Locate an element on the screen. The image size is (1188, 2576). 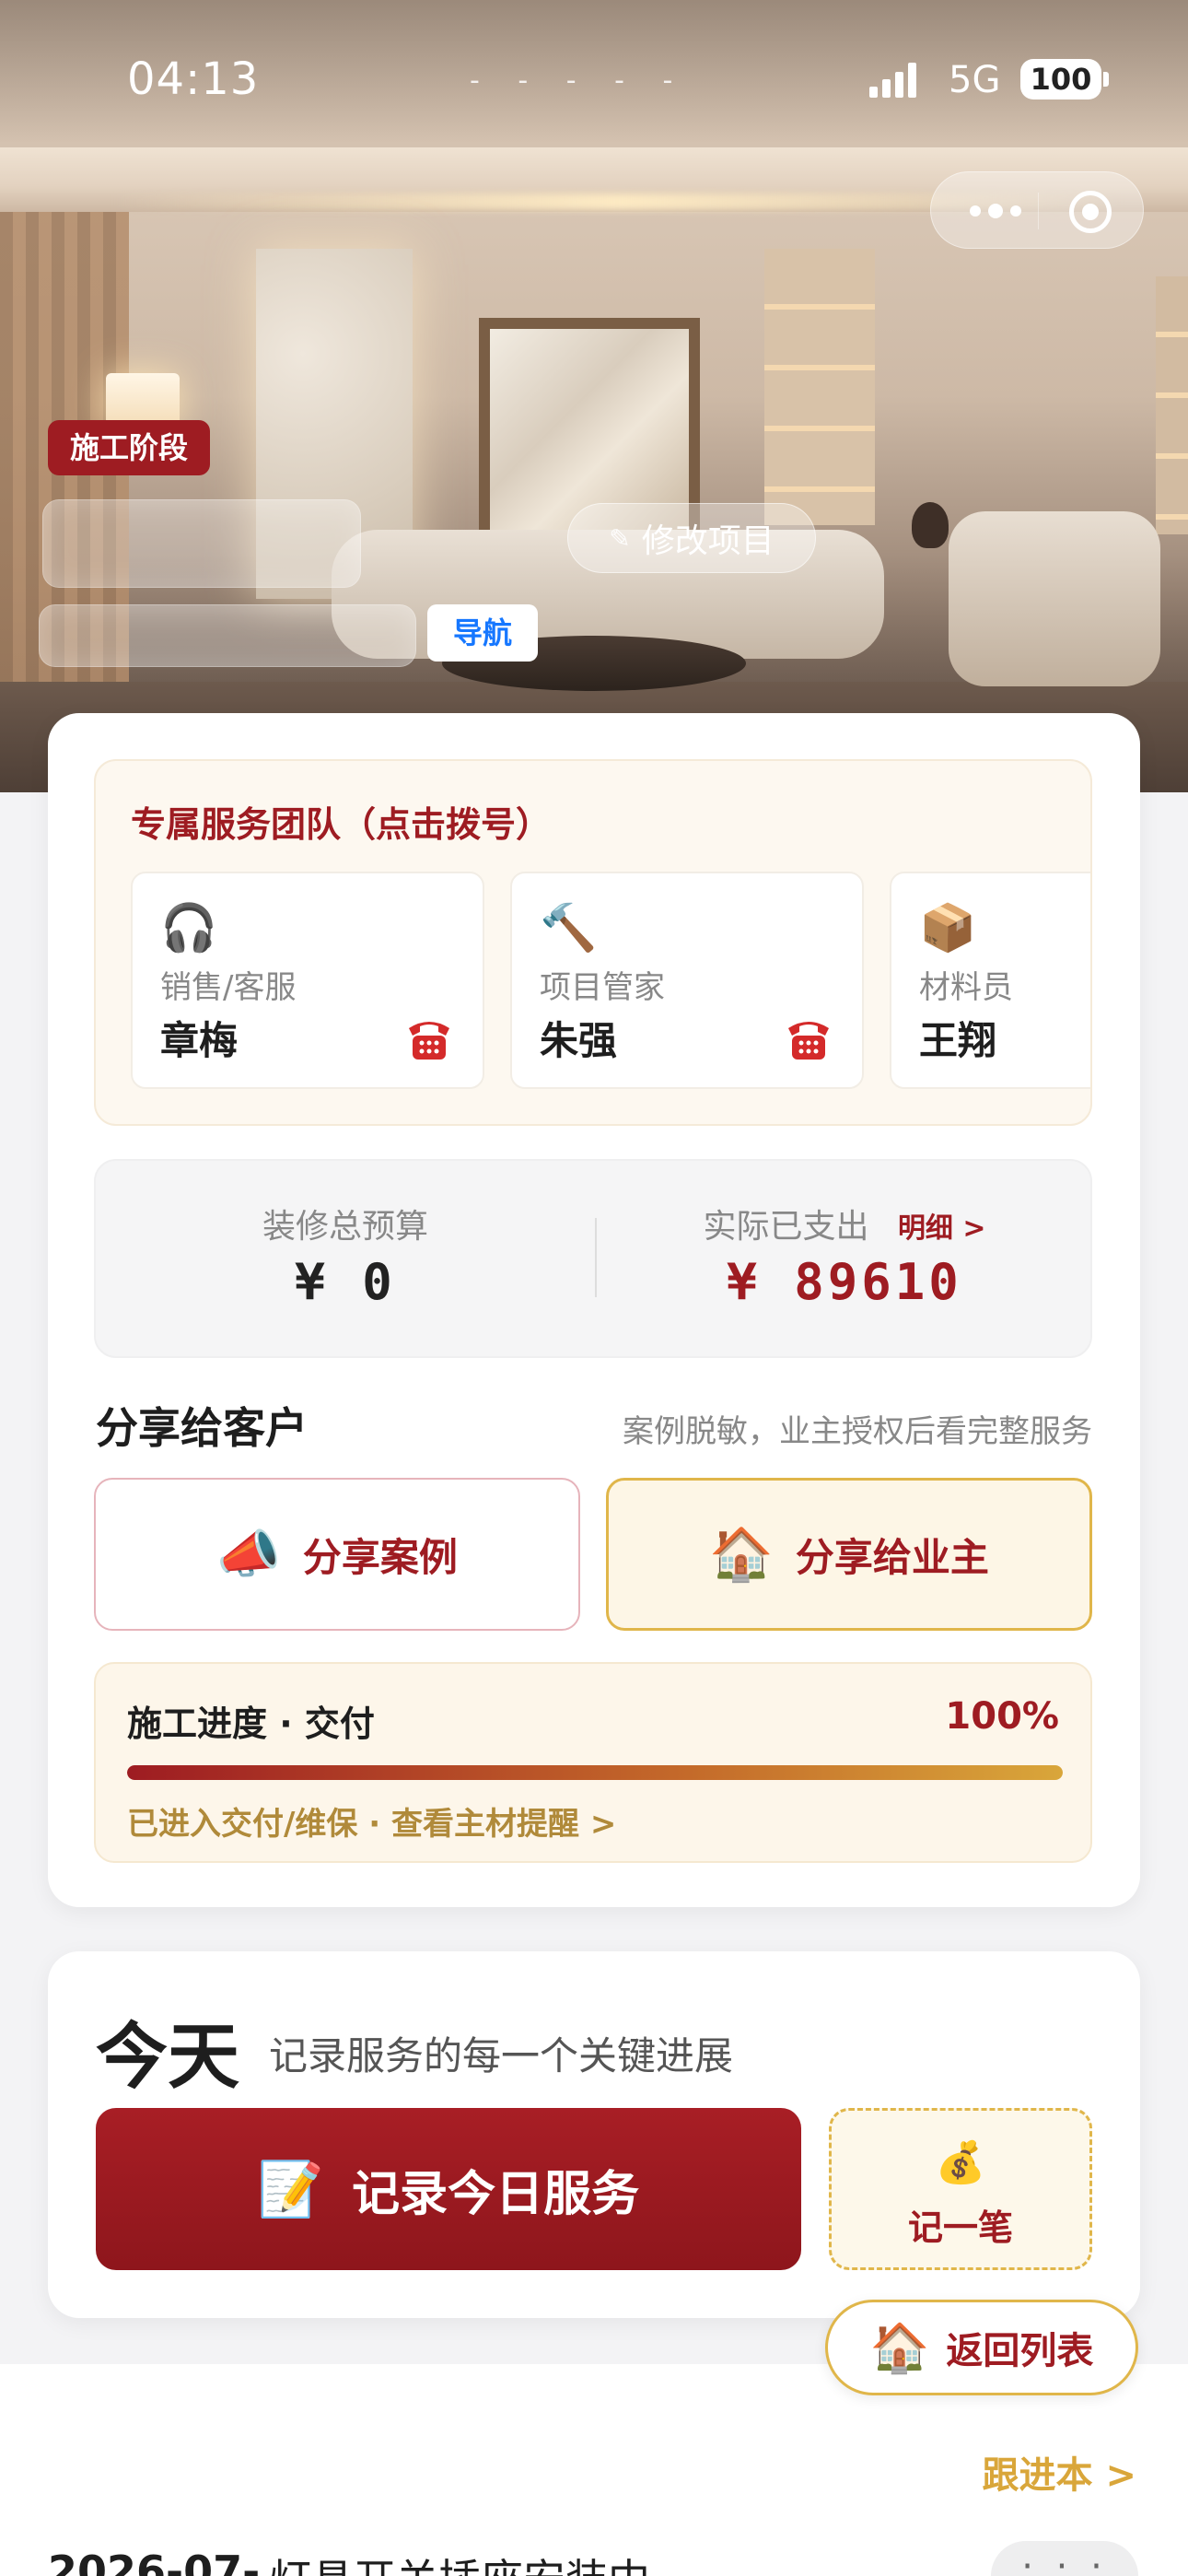
project-address-redacted is located at coordinates (227, 635).